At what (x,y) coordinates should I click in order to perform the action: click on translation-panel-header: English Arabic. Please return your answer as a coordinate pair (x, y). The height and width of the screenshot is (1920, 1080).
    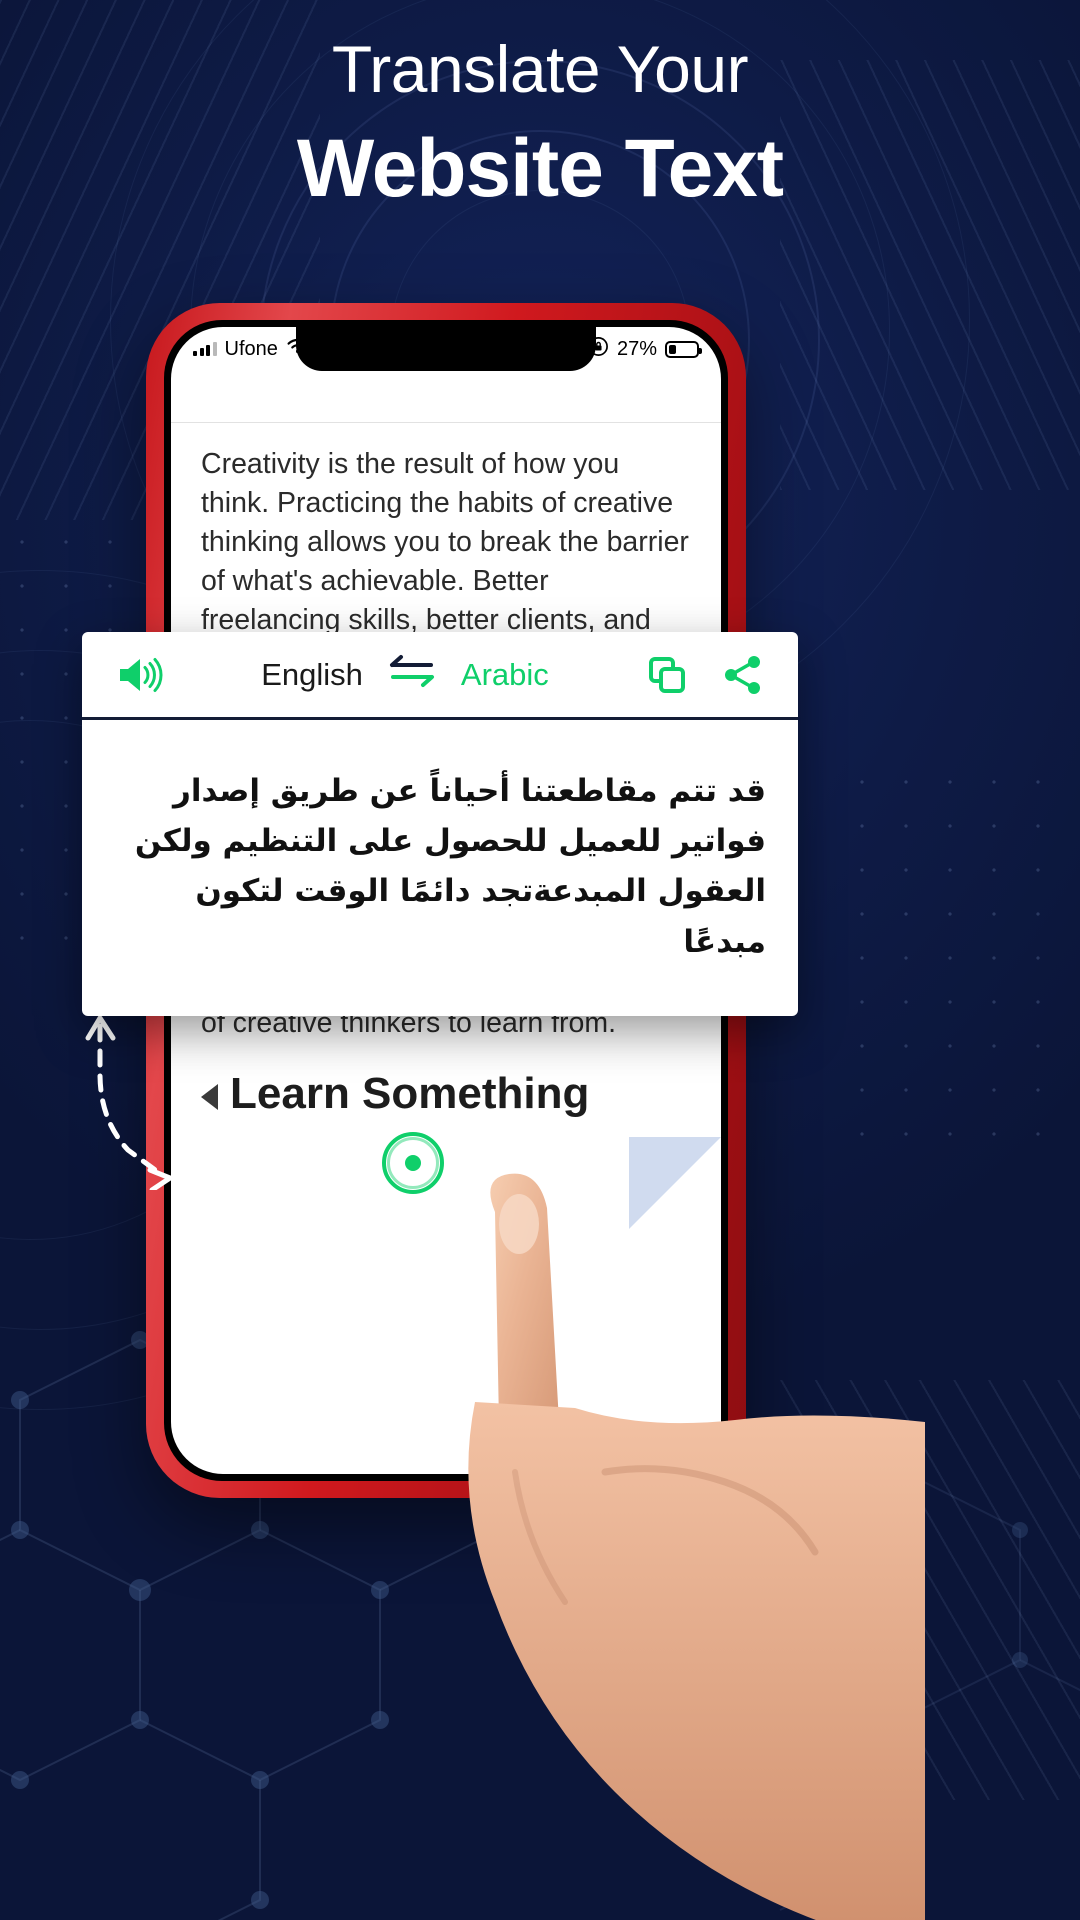
    Looking at the image, I should click on (440, 676).